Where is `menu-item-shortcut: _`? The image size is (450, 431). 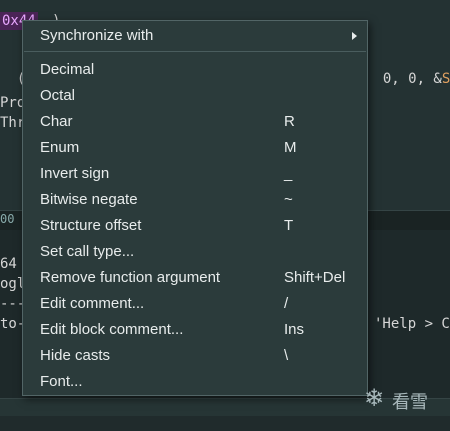
menu-item-shortcut: _ is located at coordinates (288, 173).